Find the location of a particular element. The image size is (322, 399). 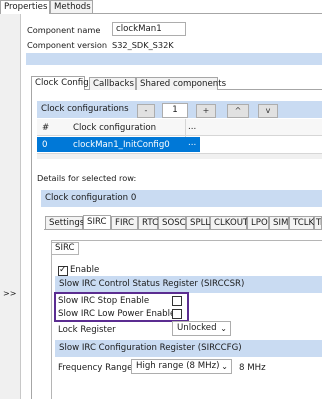

tab-sim: SIM is located at coordinates (279, 222).